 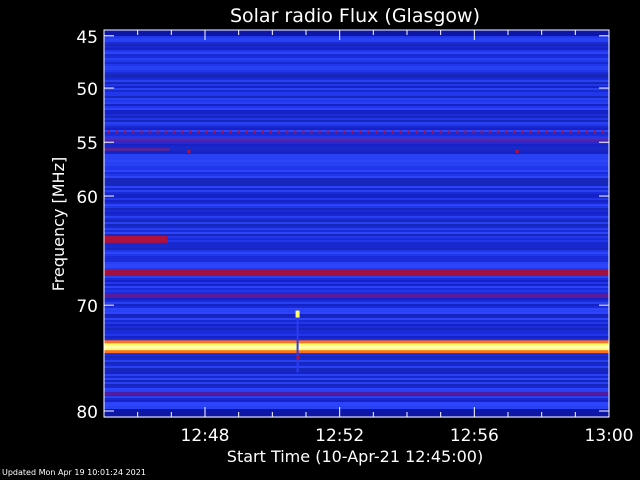 What do you see at coordinates (87, 307) in the screenshot?
I see `y-tick-label: 70` at bounding box center [87, 307].